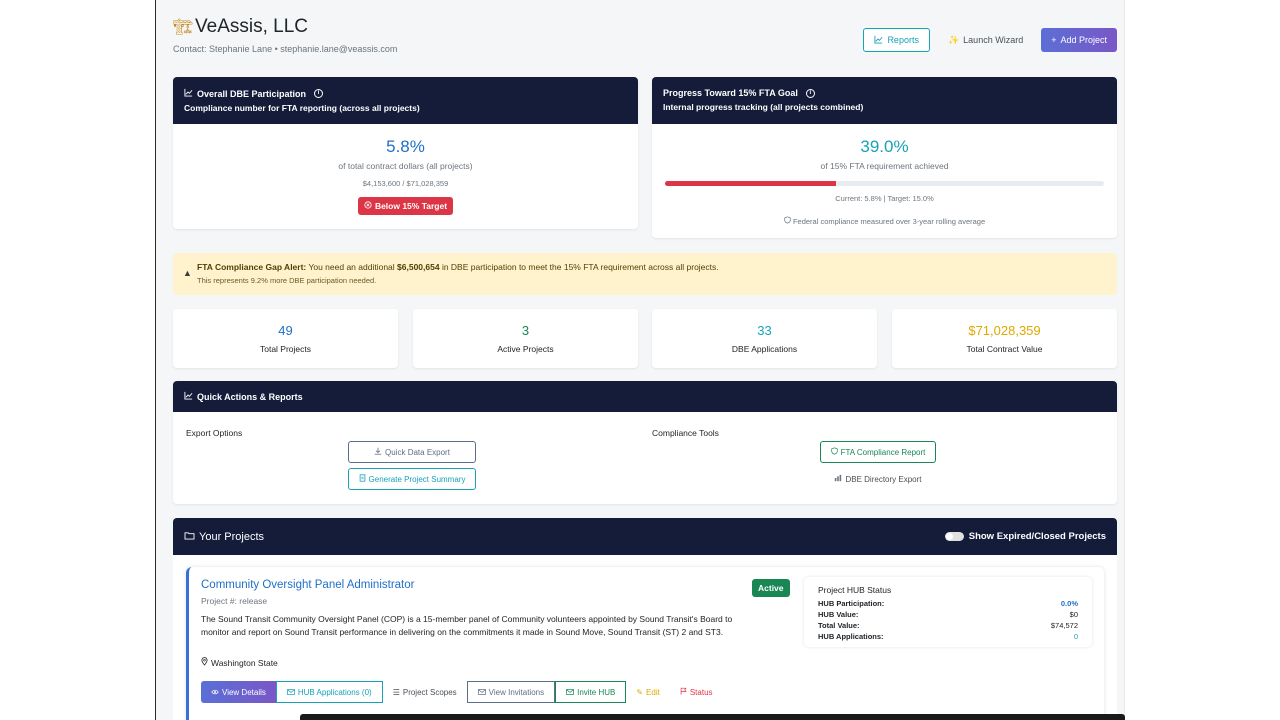 This screenshot has height=720, width=1280. I want to click on hub-applications-button: HUB Applications (0), so click(329, 692).